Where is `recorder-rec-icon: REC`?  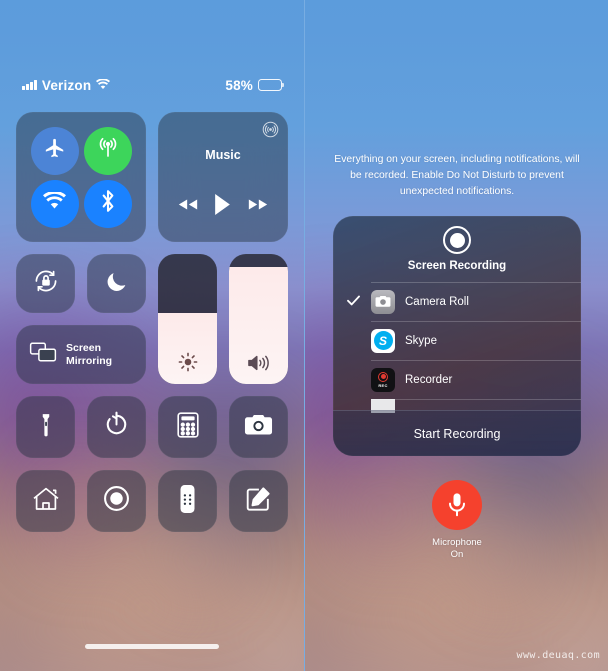 recorder-rec-icon: REC is located at coordinates (383, 379).